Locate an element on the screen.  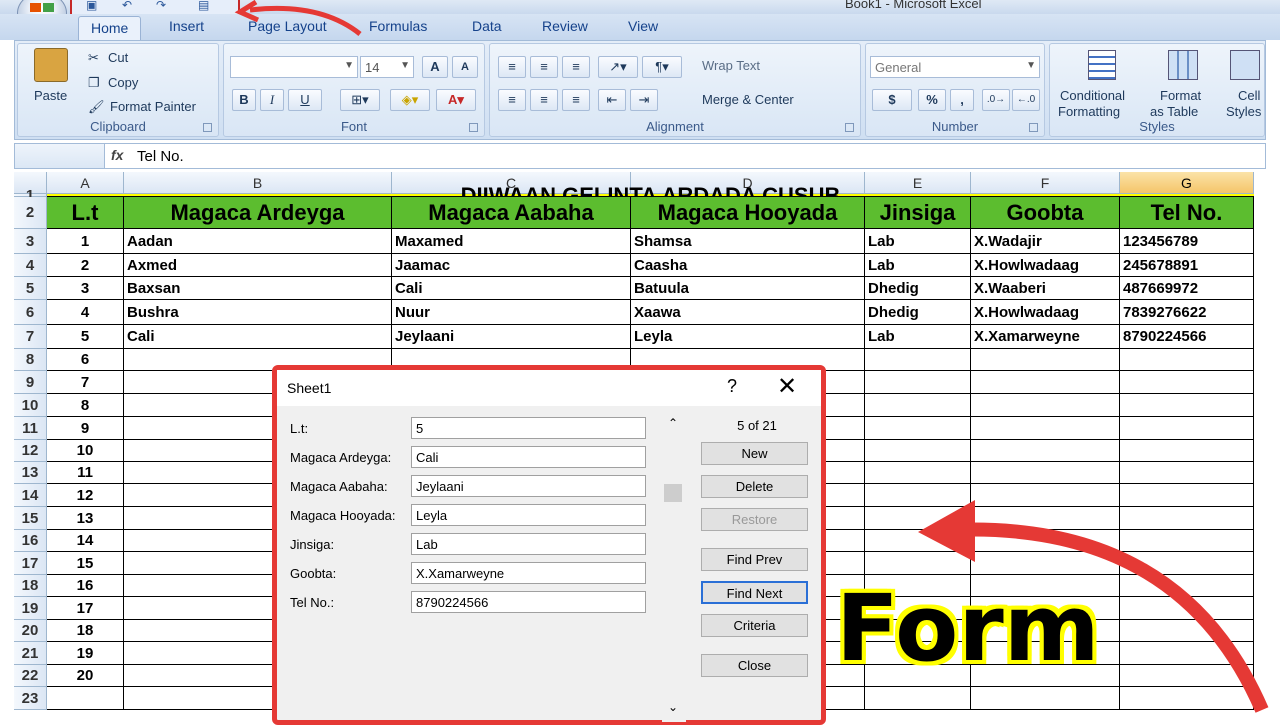
data-cell: 4 is located at coordinates (85, 312).